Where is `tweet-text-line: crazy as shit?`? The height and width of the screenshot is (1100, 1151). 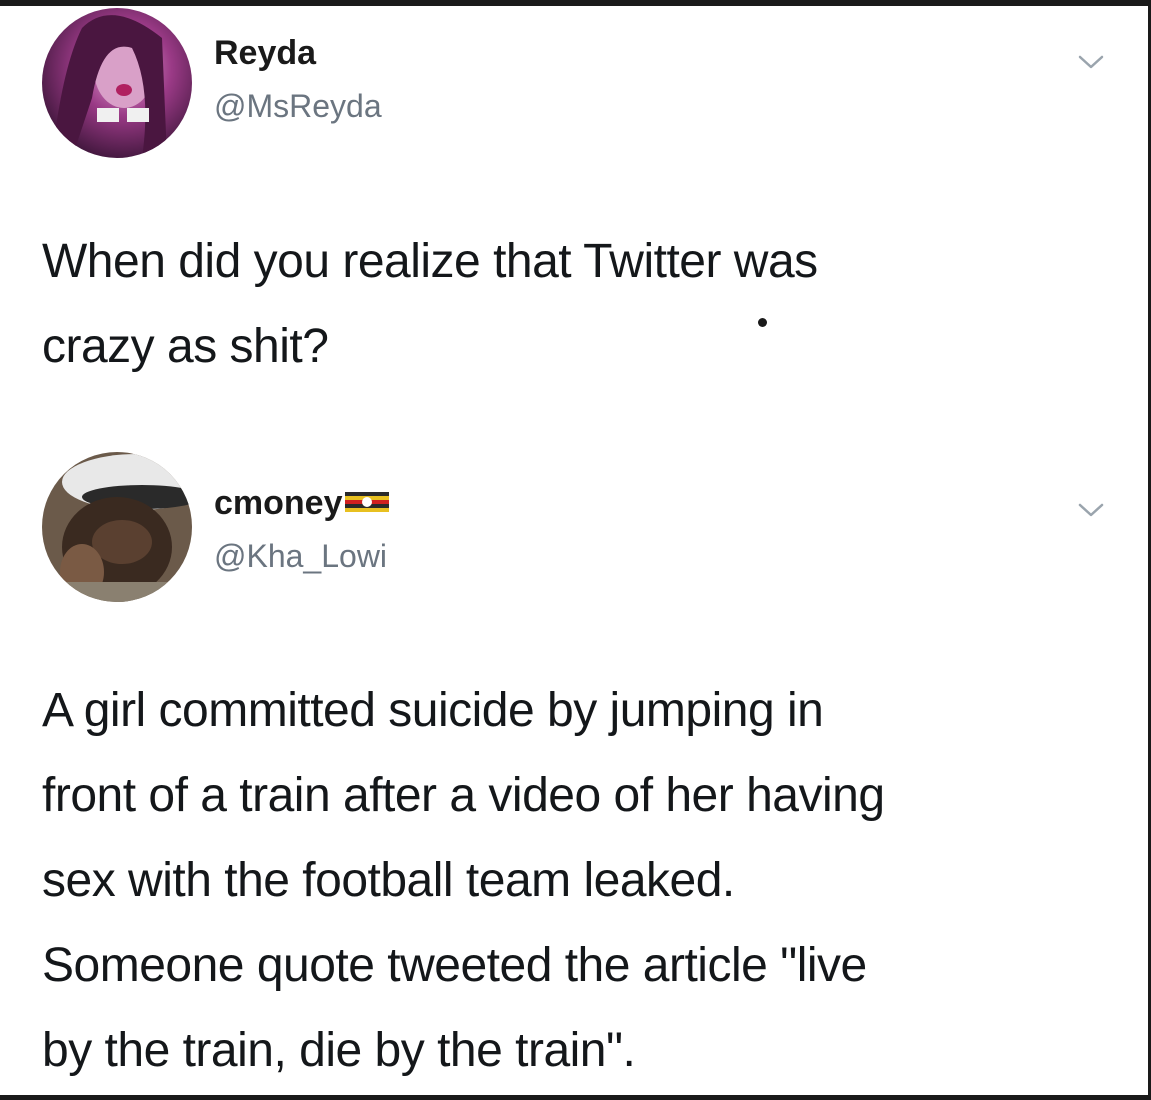
tweet-text-line: crazy as shit? is located at coordinates (185, 346).